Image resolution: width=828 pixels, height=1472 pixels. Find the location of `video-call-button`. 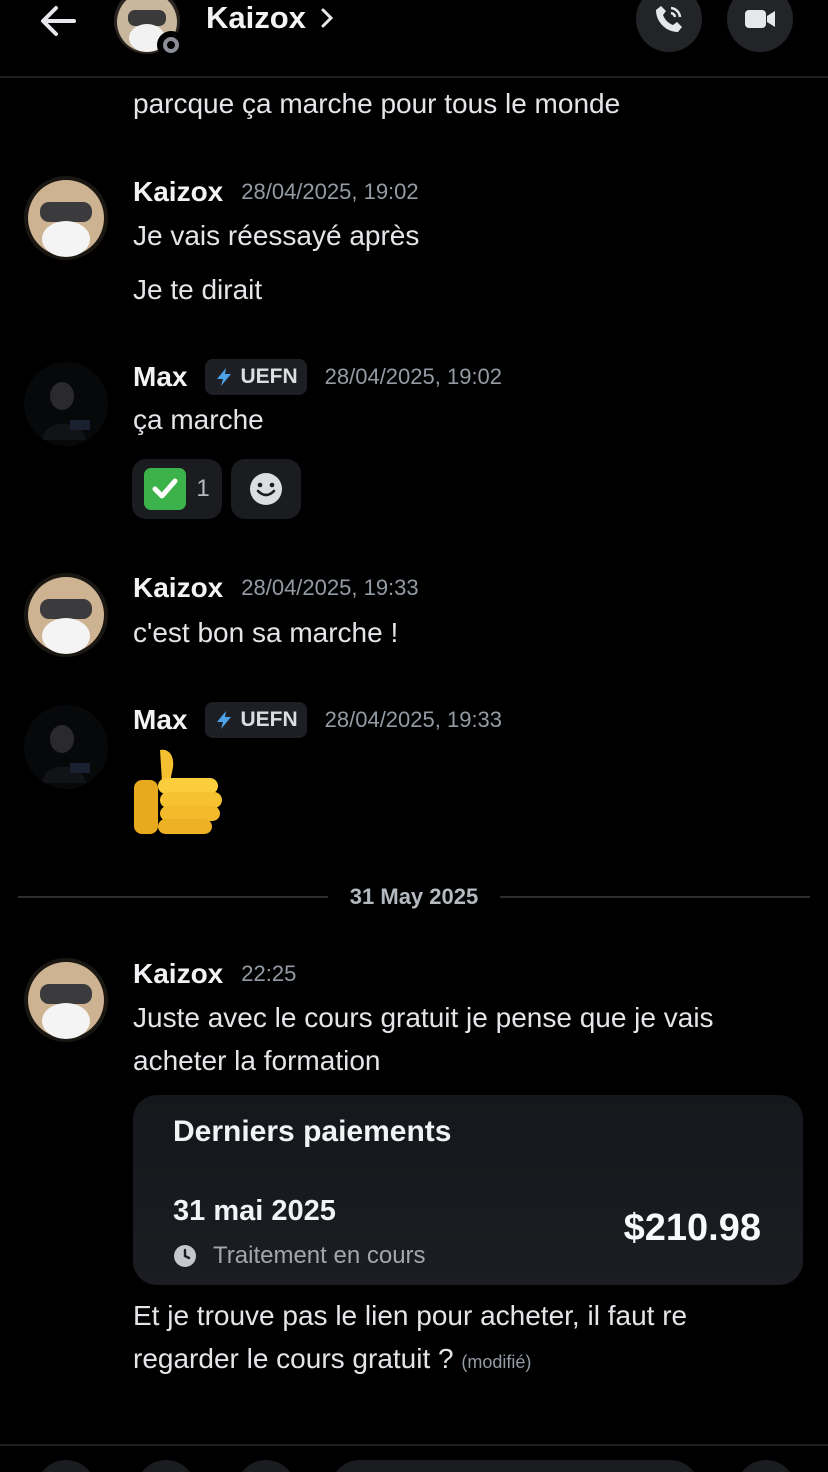

video-call-button is located at coordinates (760, 26).